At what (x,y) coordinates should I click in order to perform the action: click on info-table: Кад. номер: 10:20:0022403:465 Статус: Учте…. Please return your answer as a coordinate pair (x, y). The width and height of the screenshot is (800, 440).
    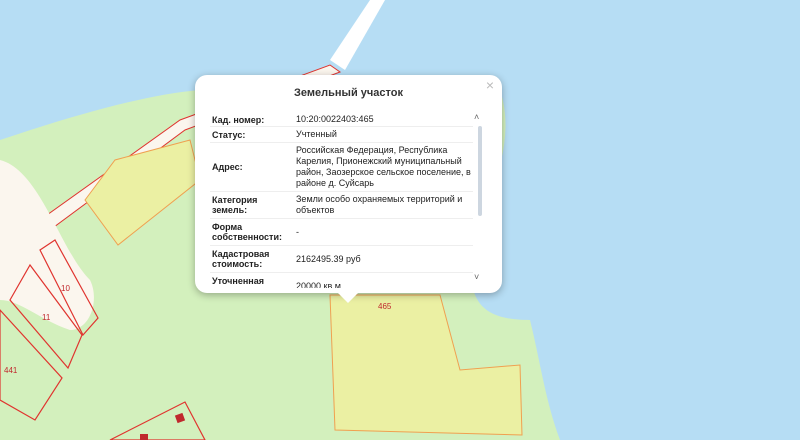
    Looking at the image, I should click on (341, 200).